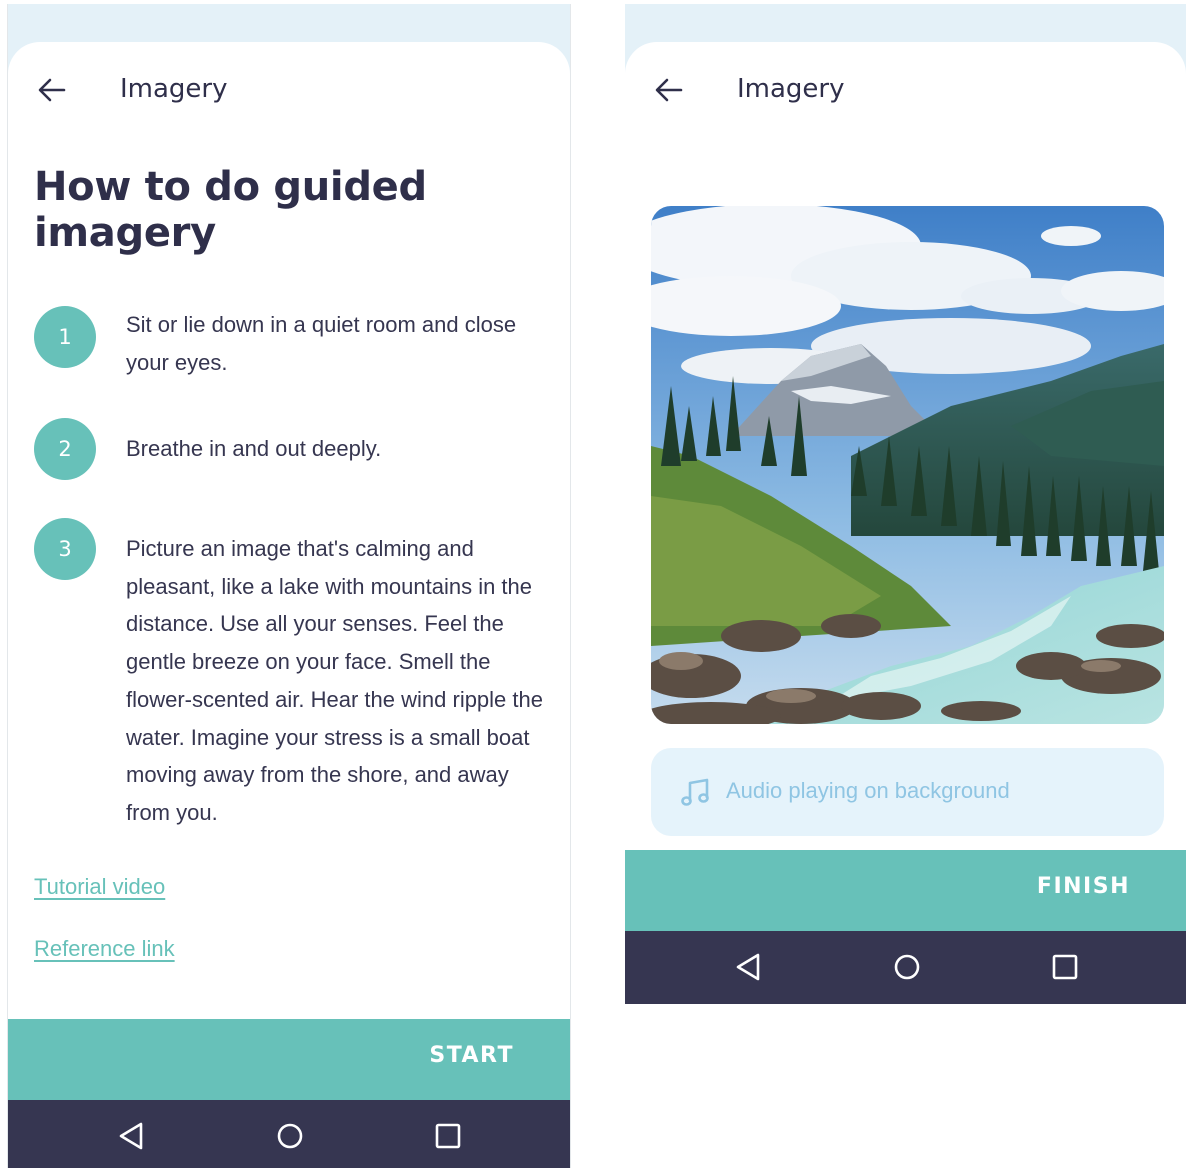  I want to click on finish-button: FINISH, so click(1083, 886).